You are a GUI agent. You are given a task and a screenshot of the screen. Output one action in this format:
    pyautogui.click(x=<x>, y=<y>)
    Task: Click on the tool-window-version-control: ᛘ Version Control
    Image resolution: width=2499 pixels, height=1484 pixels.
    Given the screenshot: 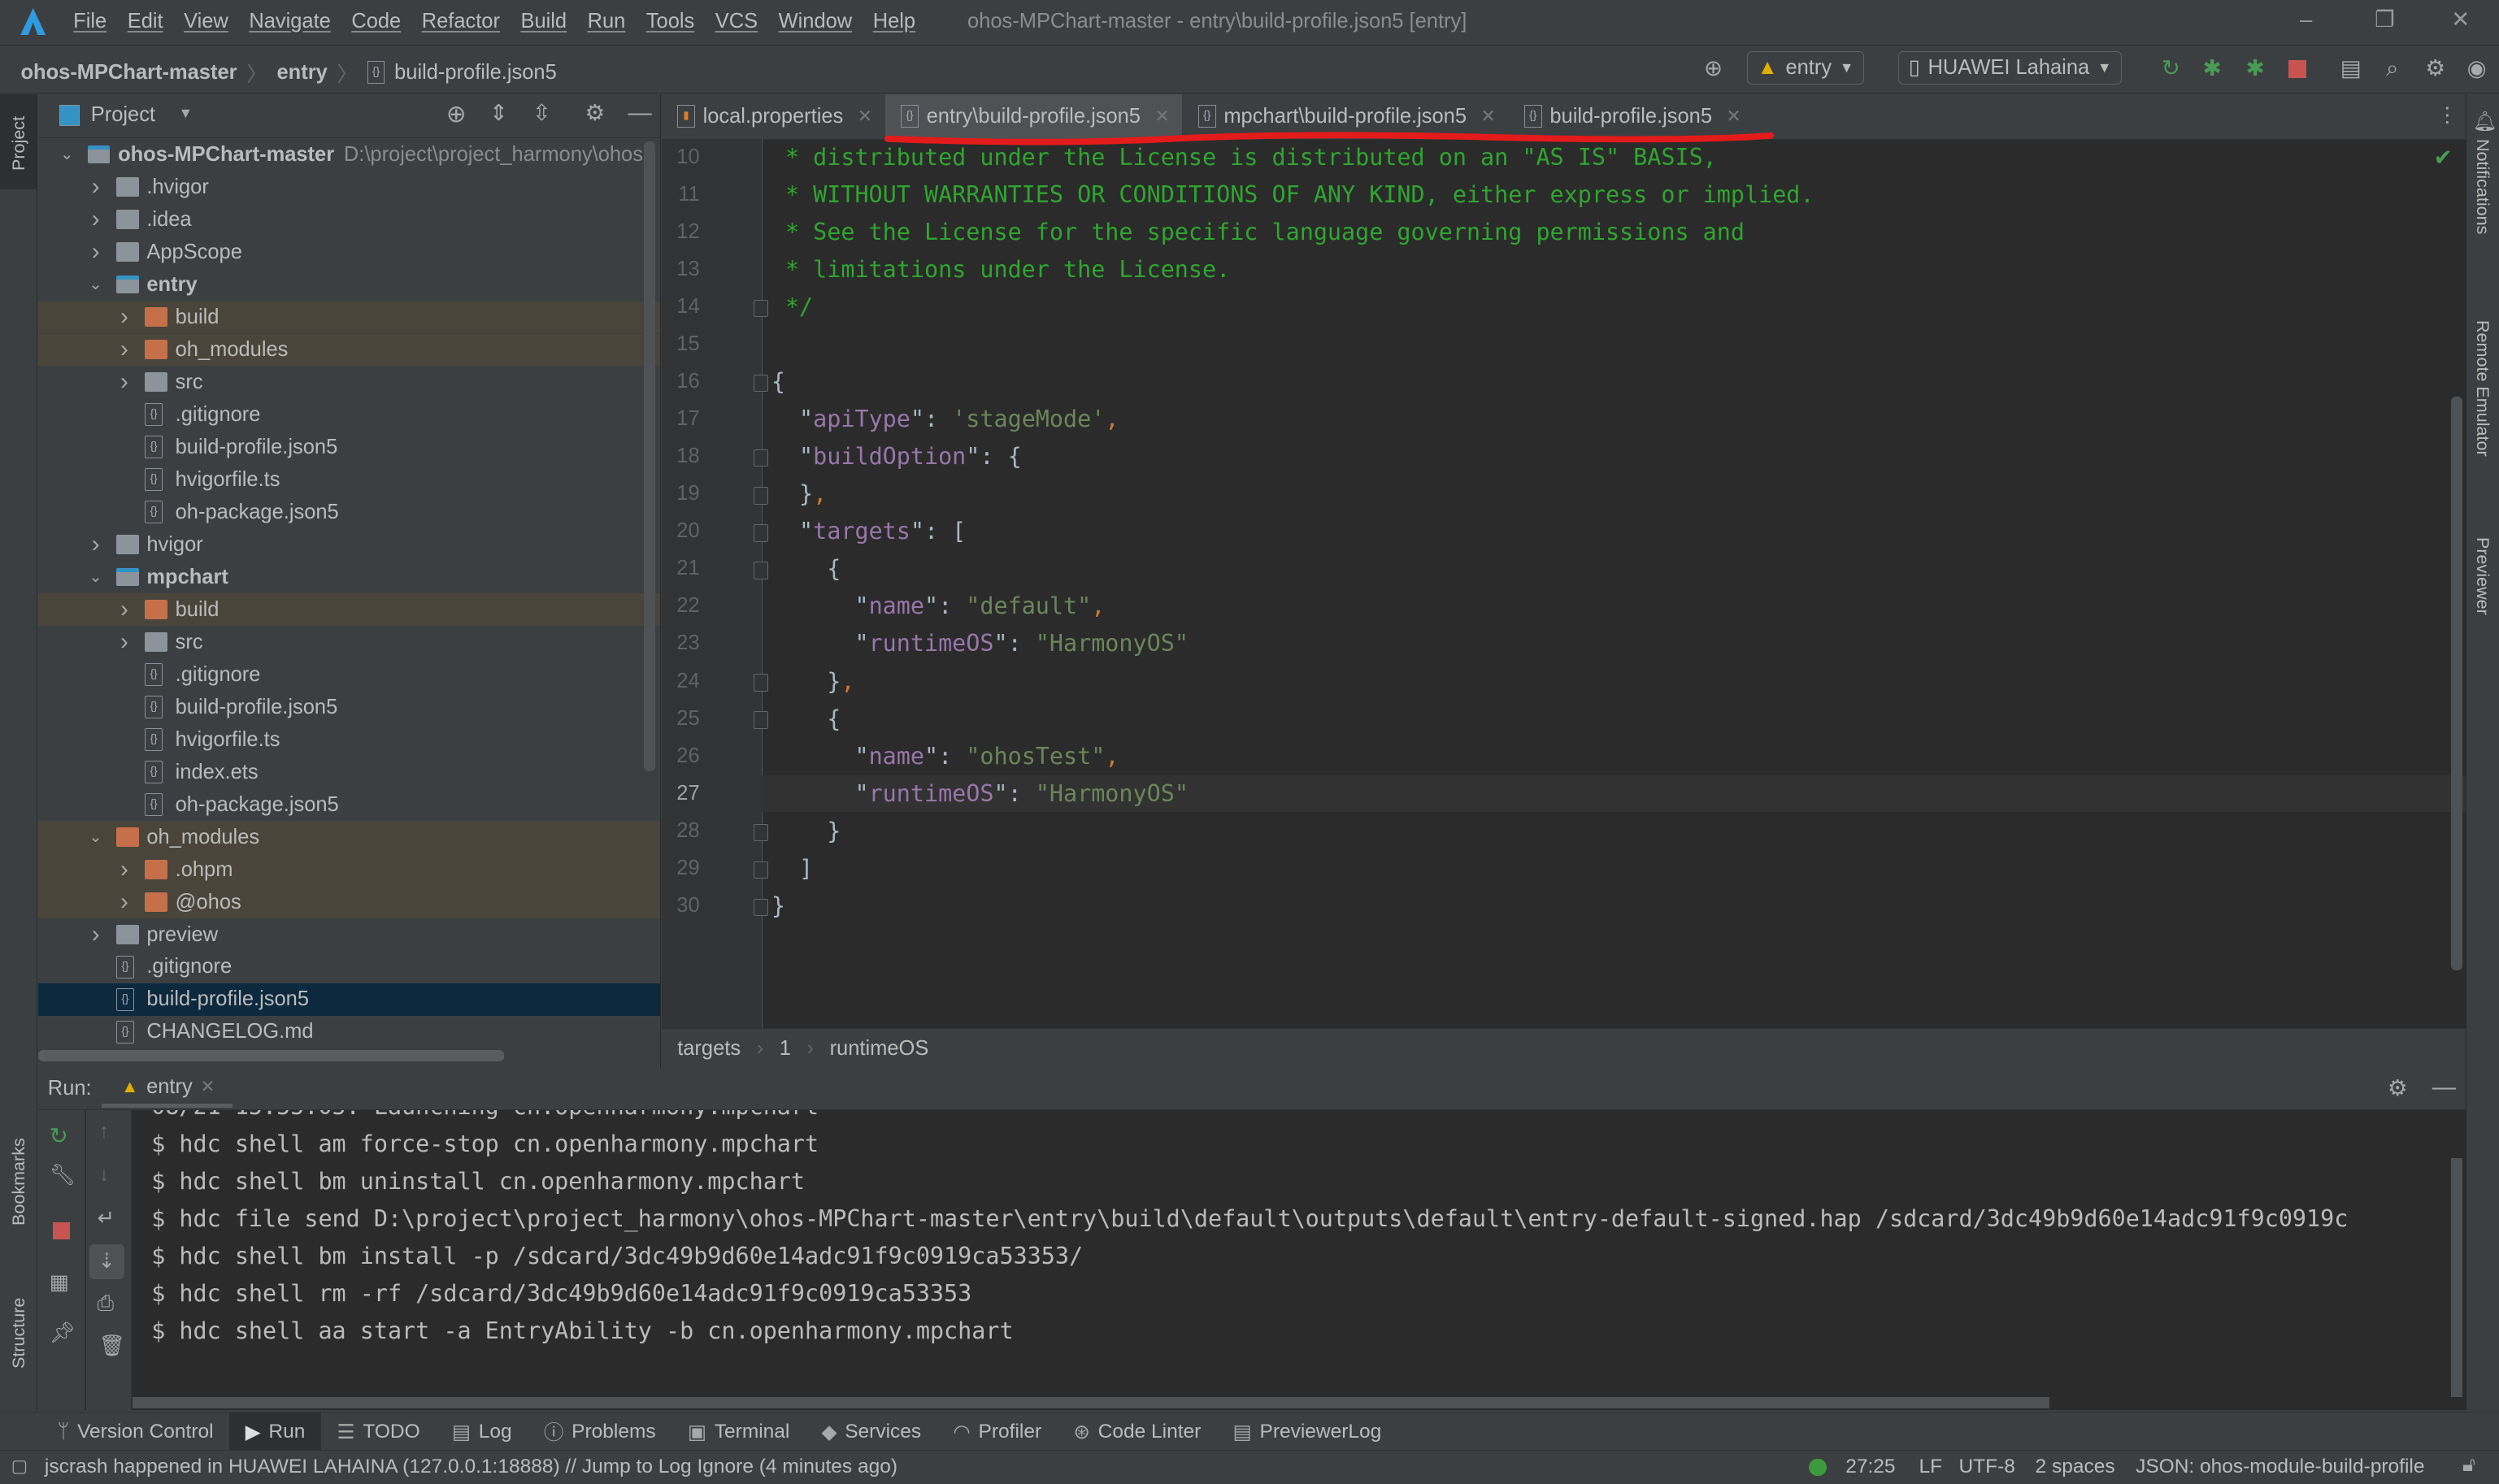 What is the action you would take?
    pyautogui.click(x=135, y=1431)
    